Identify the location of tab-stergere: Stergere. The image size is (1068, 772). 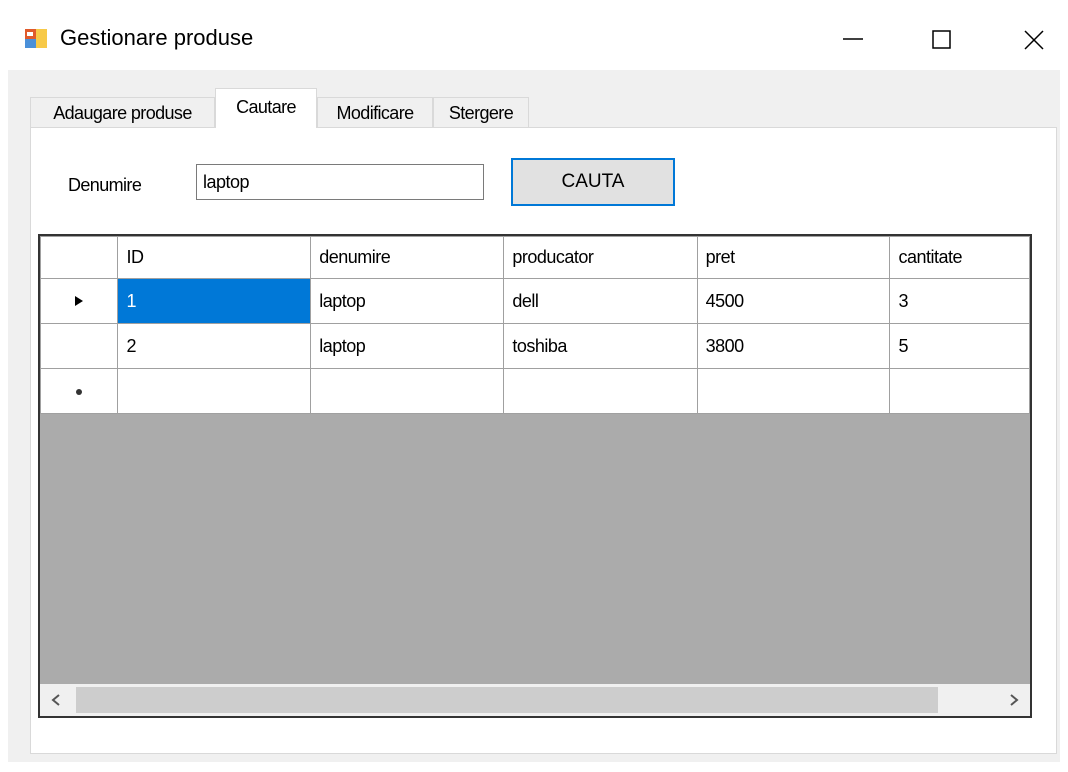
(481, 112).